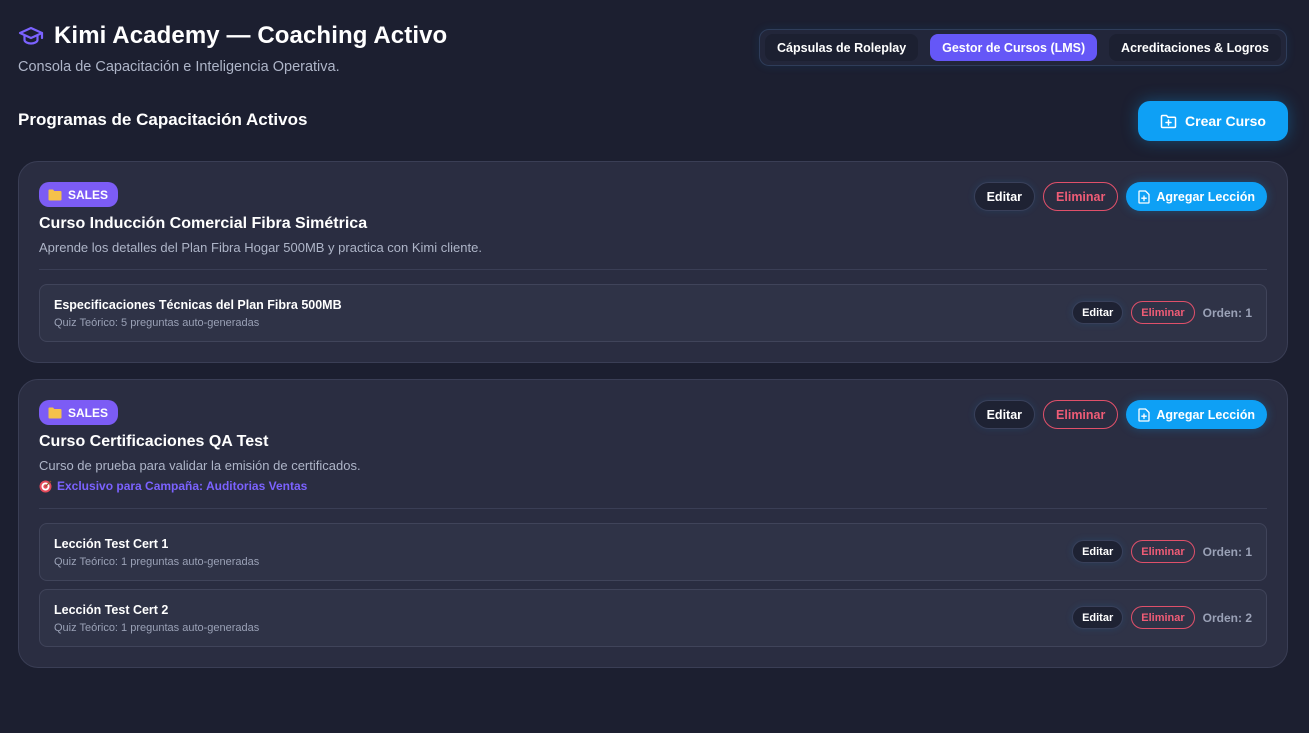  What do you see at coordinates (1225, 121) in the screenshot?
I see `create-course-label: Crear Curso` at bounding box center [1225, 121].